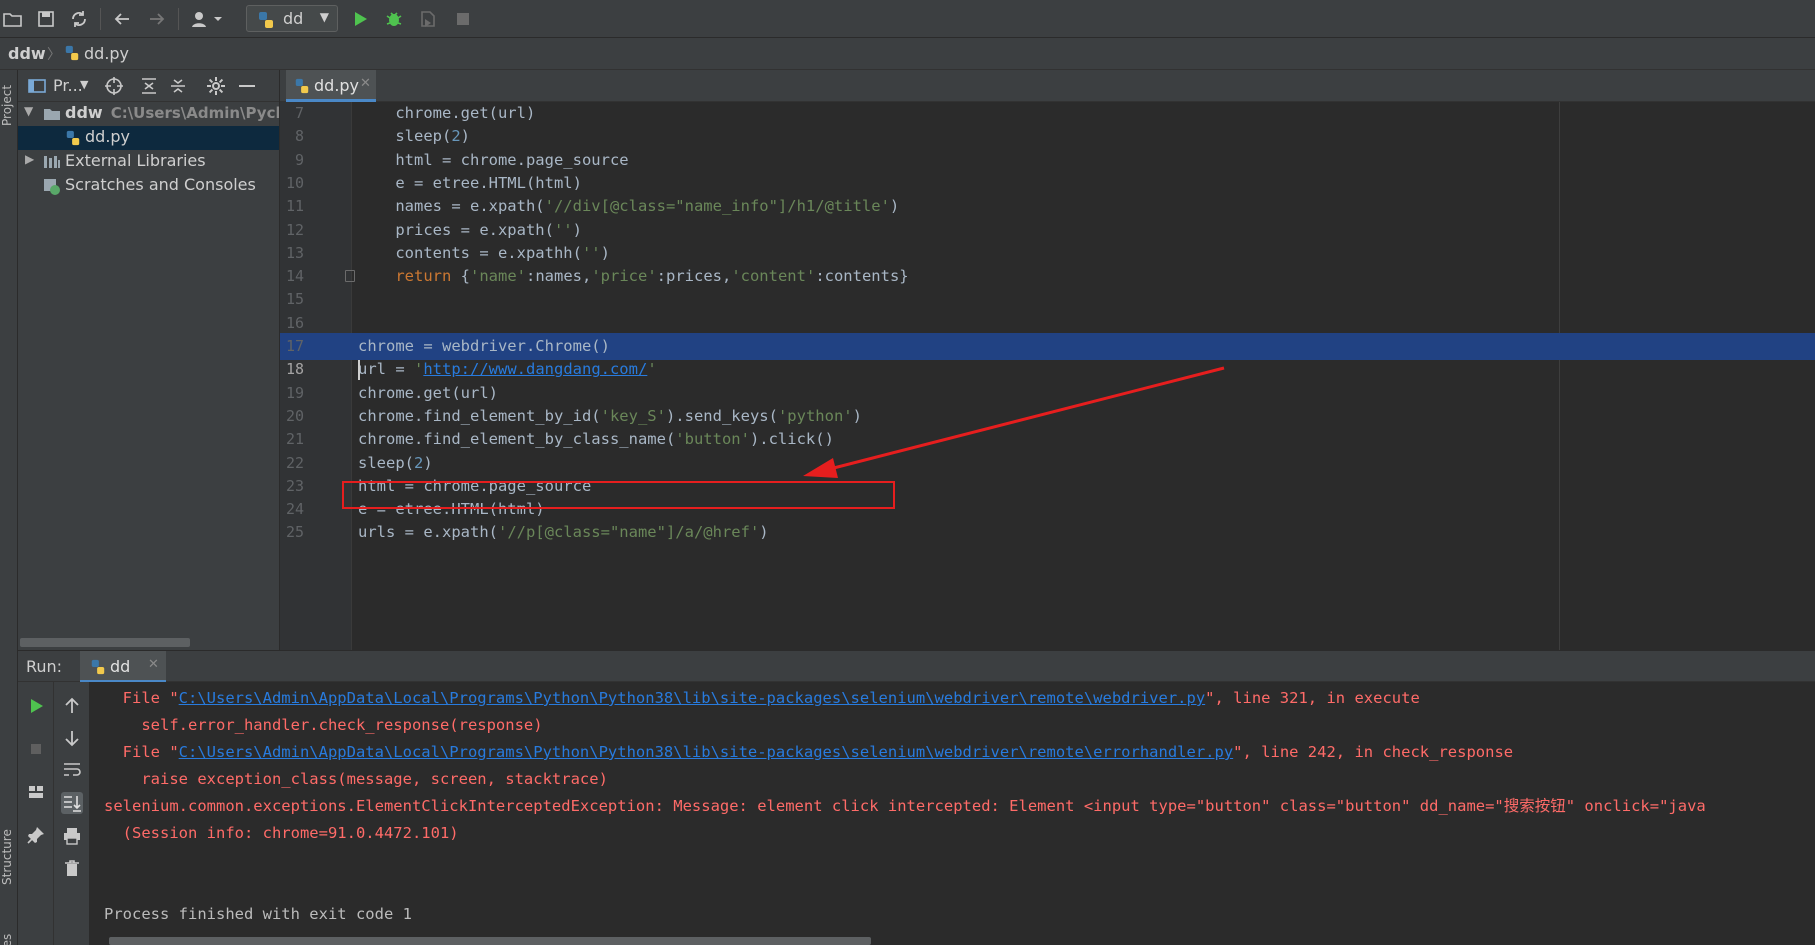  I want to click on trash-icon, so click(72, 868).